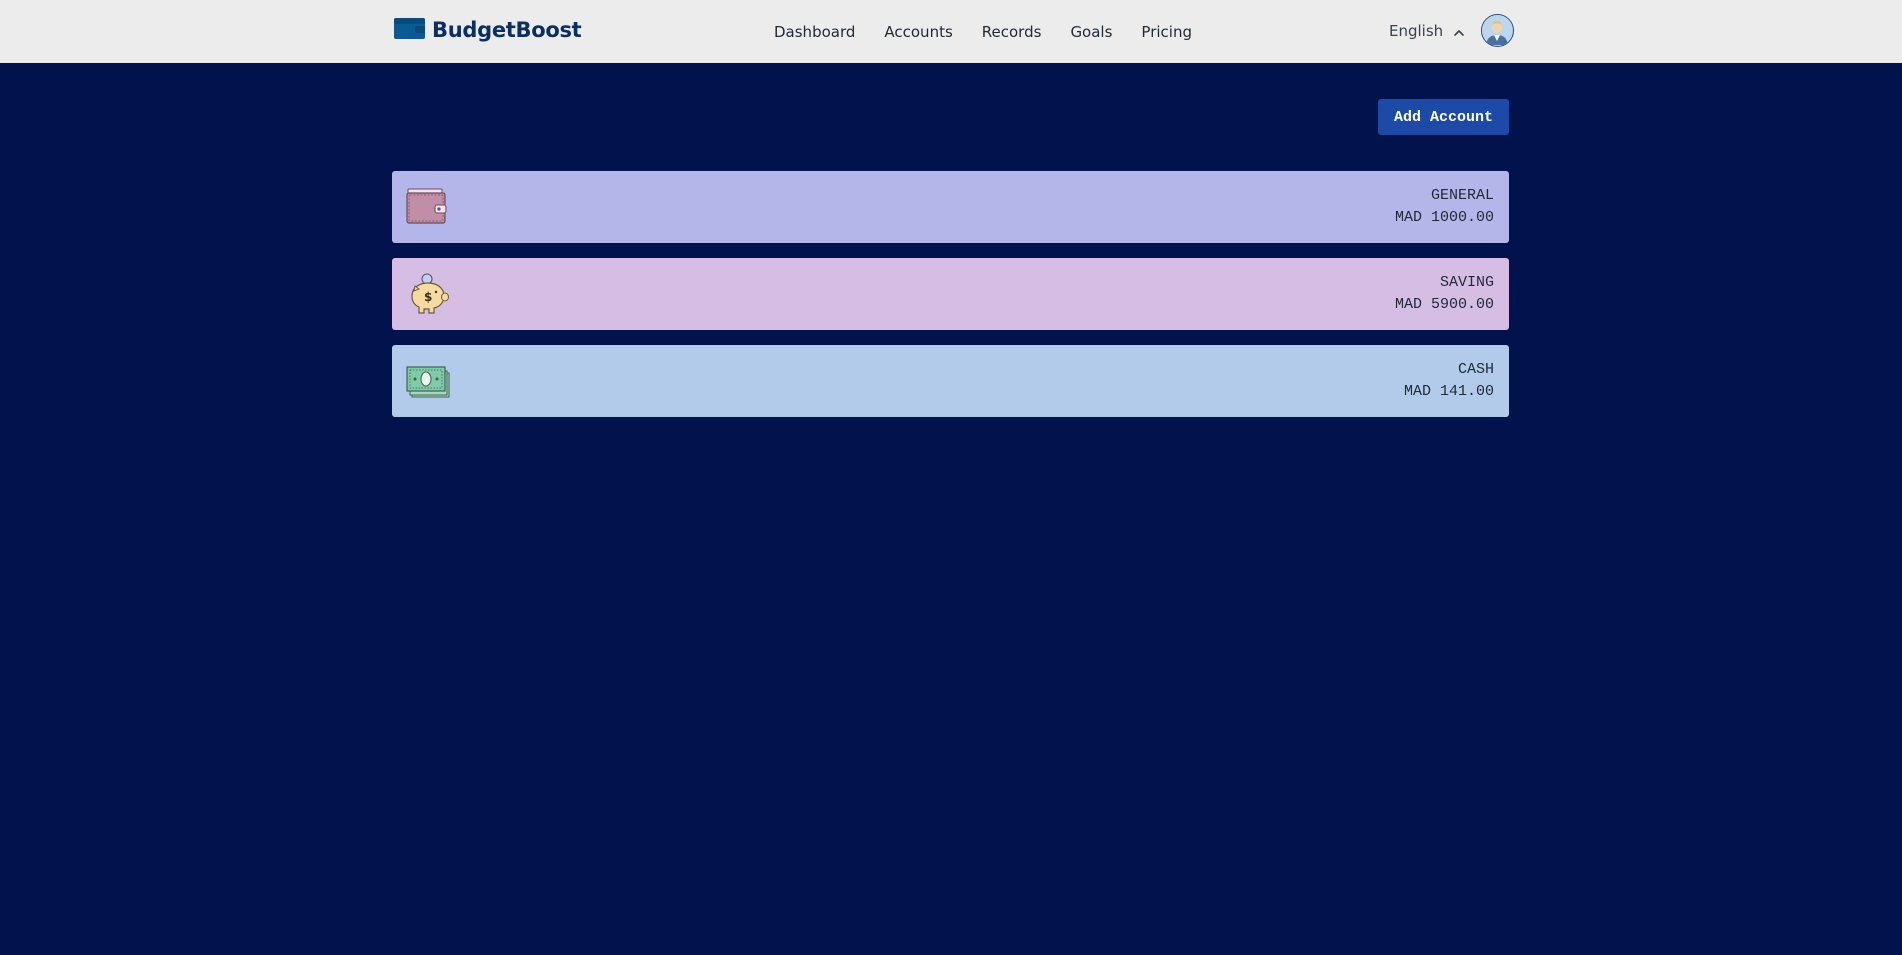 This screenshot has width=1902, height=955. What do you see at coordinates (507, 30) in the screenshot?
I see `brand-name: BudgetBoost` at bounding box center [507, 30].